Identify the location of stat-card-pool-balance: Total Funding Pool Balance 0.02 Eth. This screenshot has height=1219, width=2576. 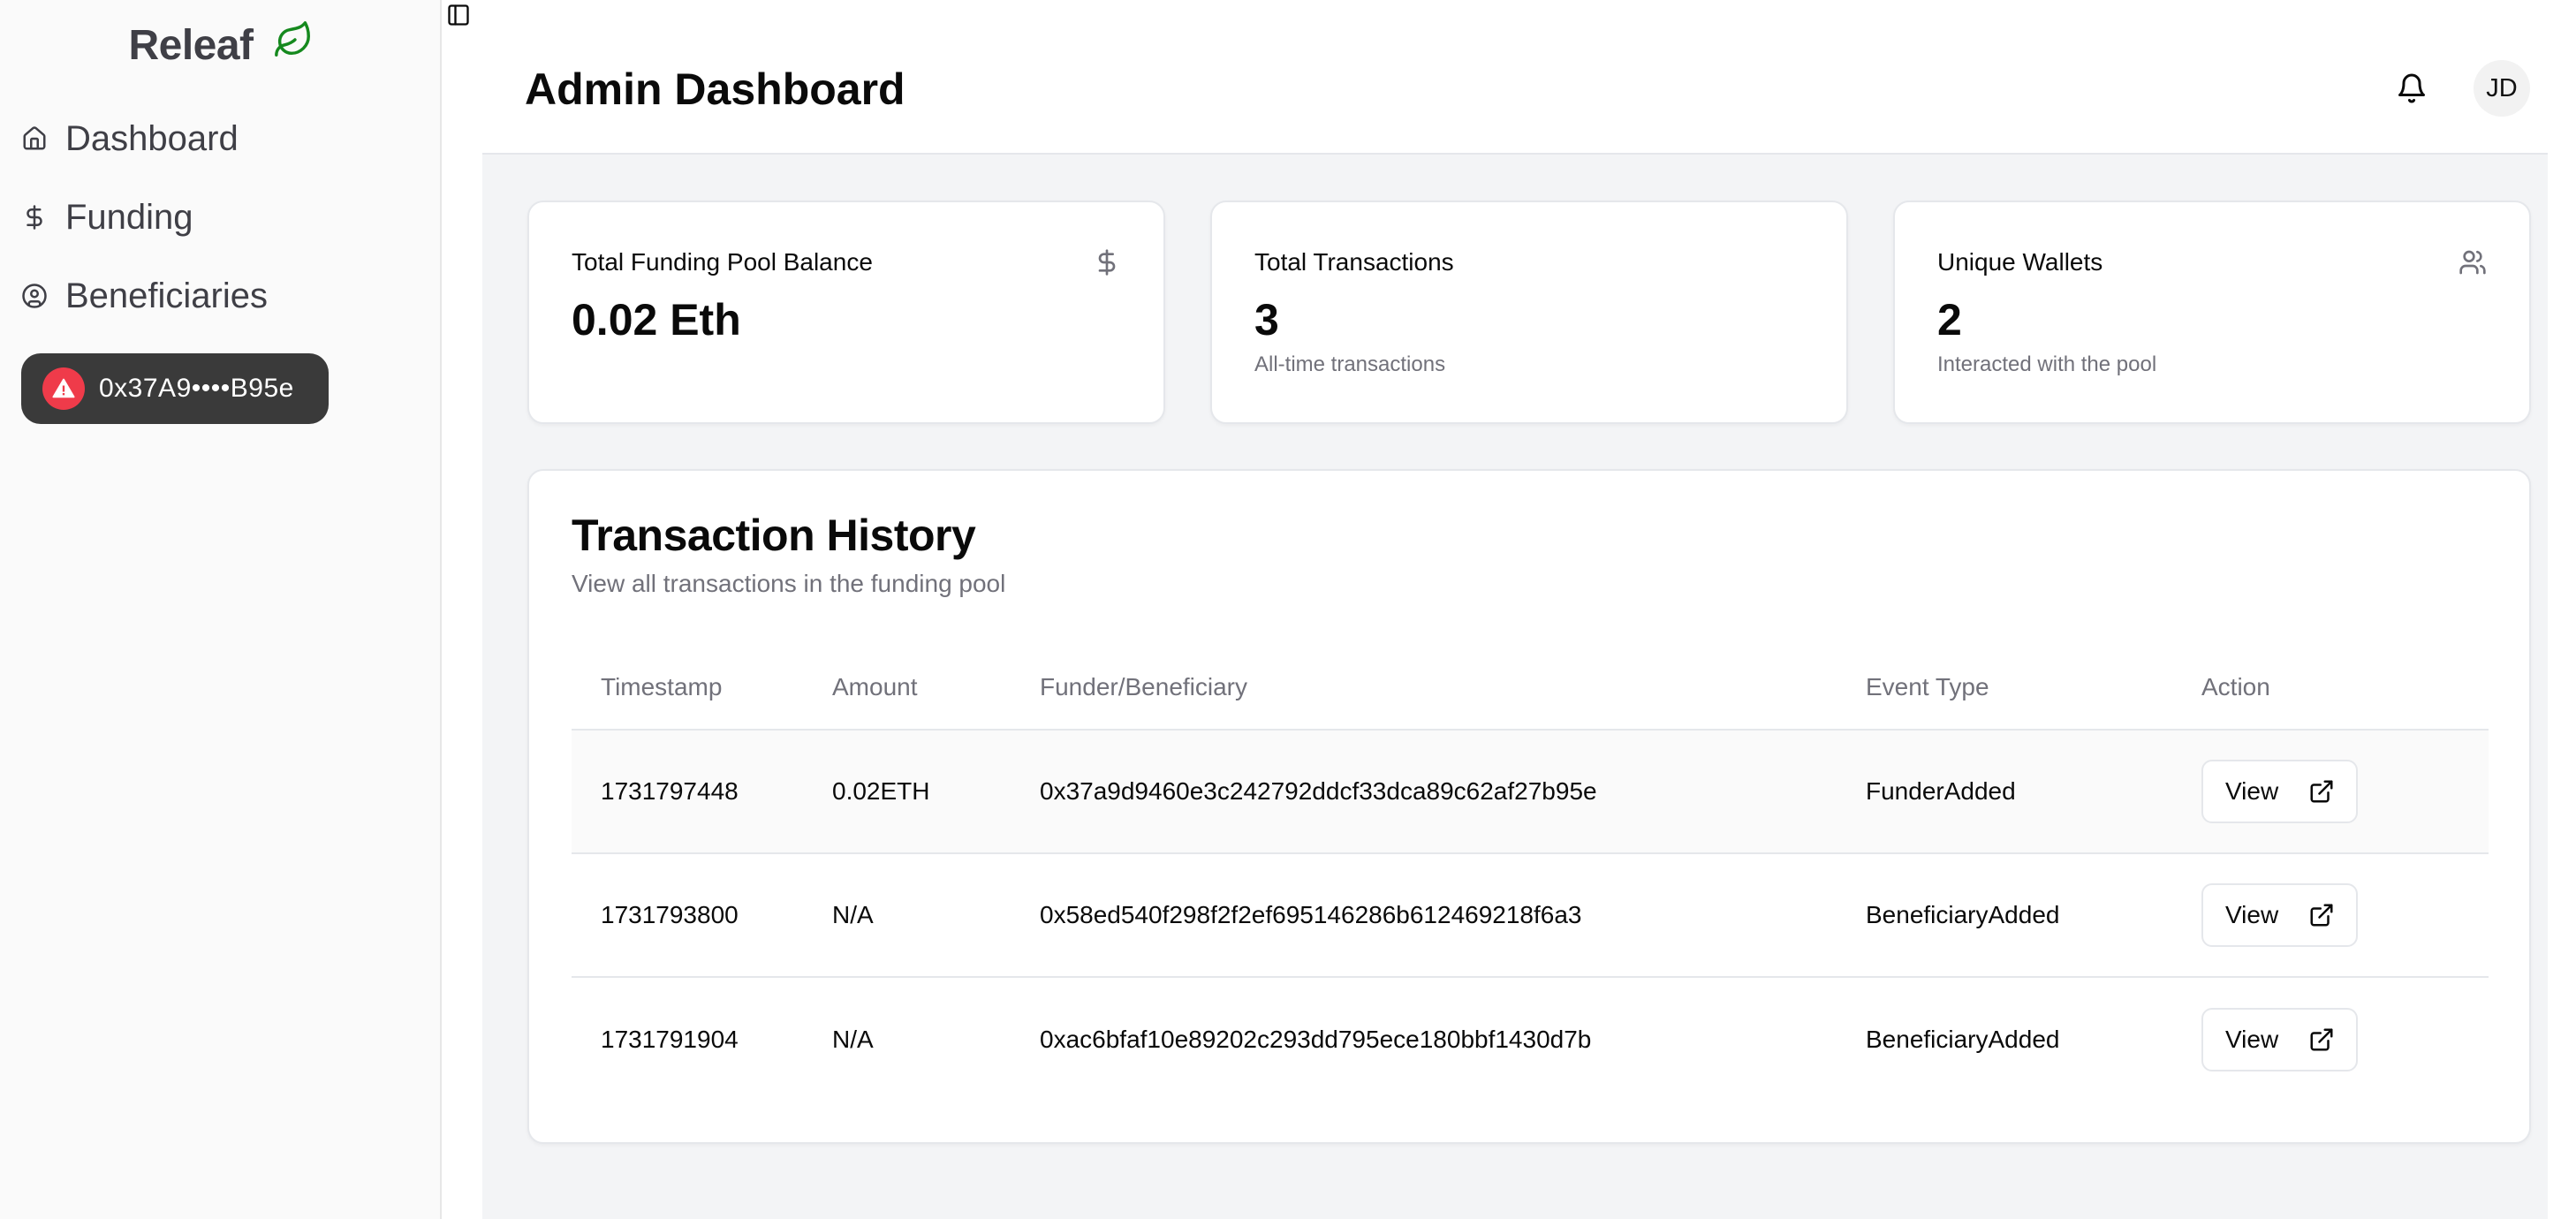
(846, 312).